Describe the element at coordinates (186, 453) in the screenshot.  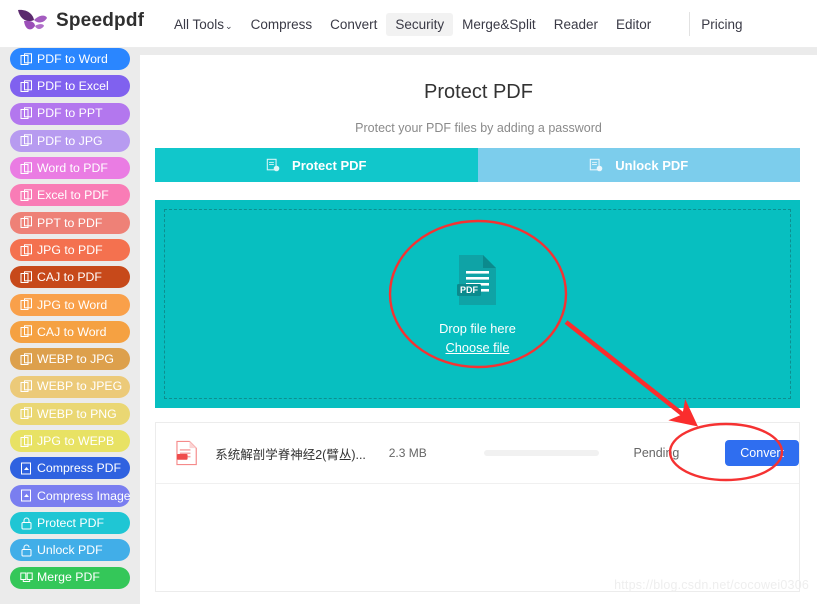
I see `pdf-document-icon` at that location.